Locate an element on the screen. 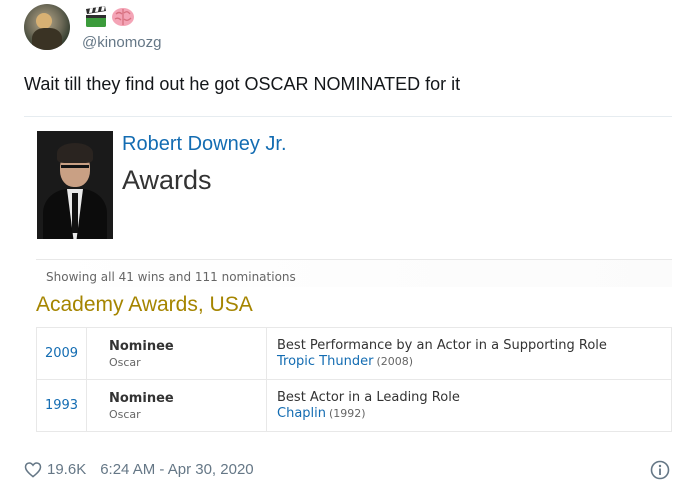 The height and width of the screenshot is (492, 700). photo-tie-shape is located at coordinates (75, 213).